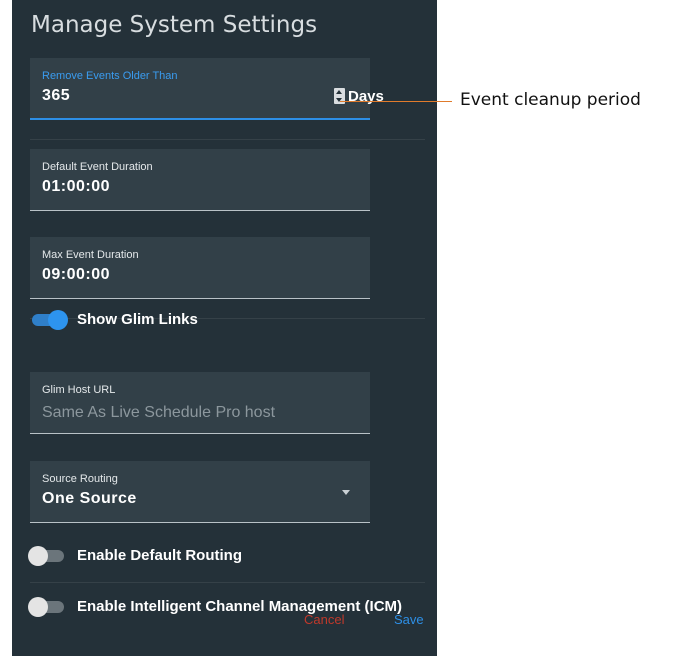 The height and width of the screenshot is (656, 676). What do you see at coordinates (159, 555) in the screenshot?
I see `default-routing-label: Enable Default Routing` at bounding box center [159, 555].